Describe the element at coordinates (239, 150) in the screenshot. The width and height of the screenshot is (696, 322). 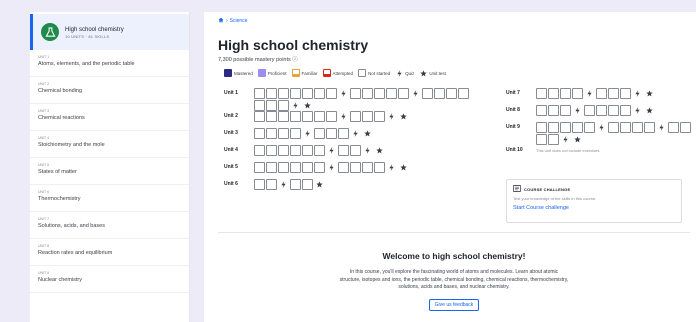
I see `unit-progress-label: Unit 4` at that location.